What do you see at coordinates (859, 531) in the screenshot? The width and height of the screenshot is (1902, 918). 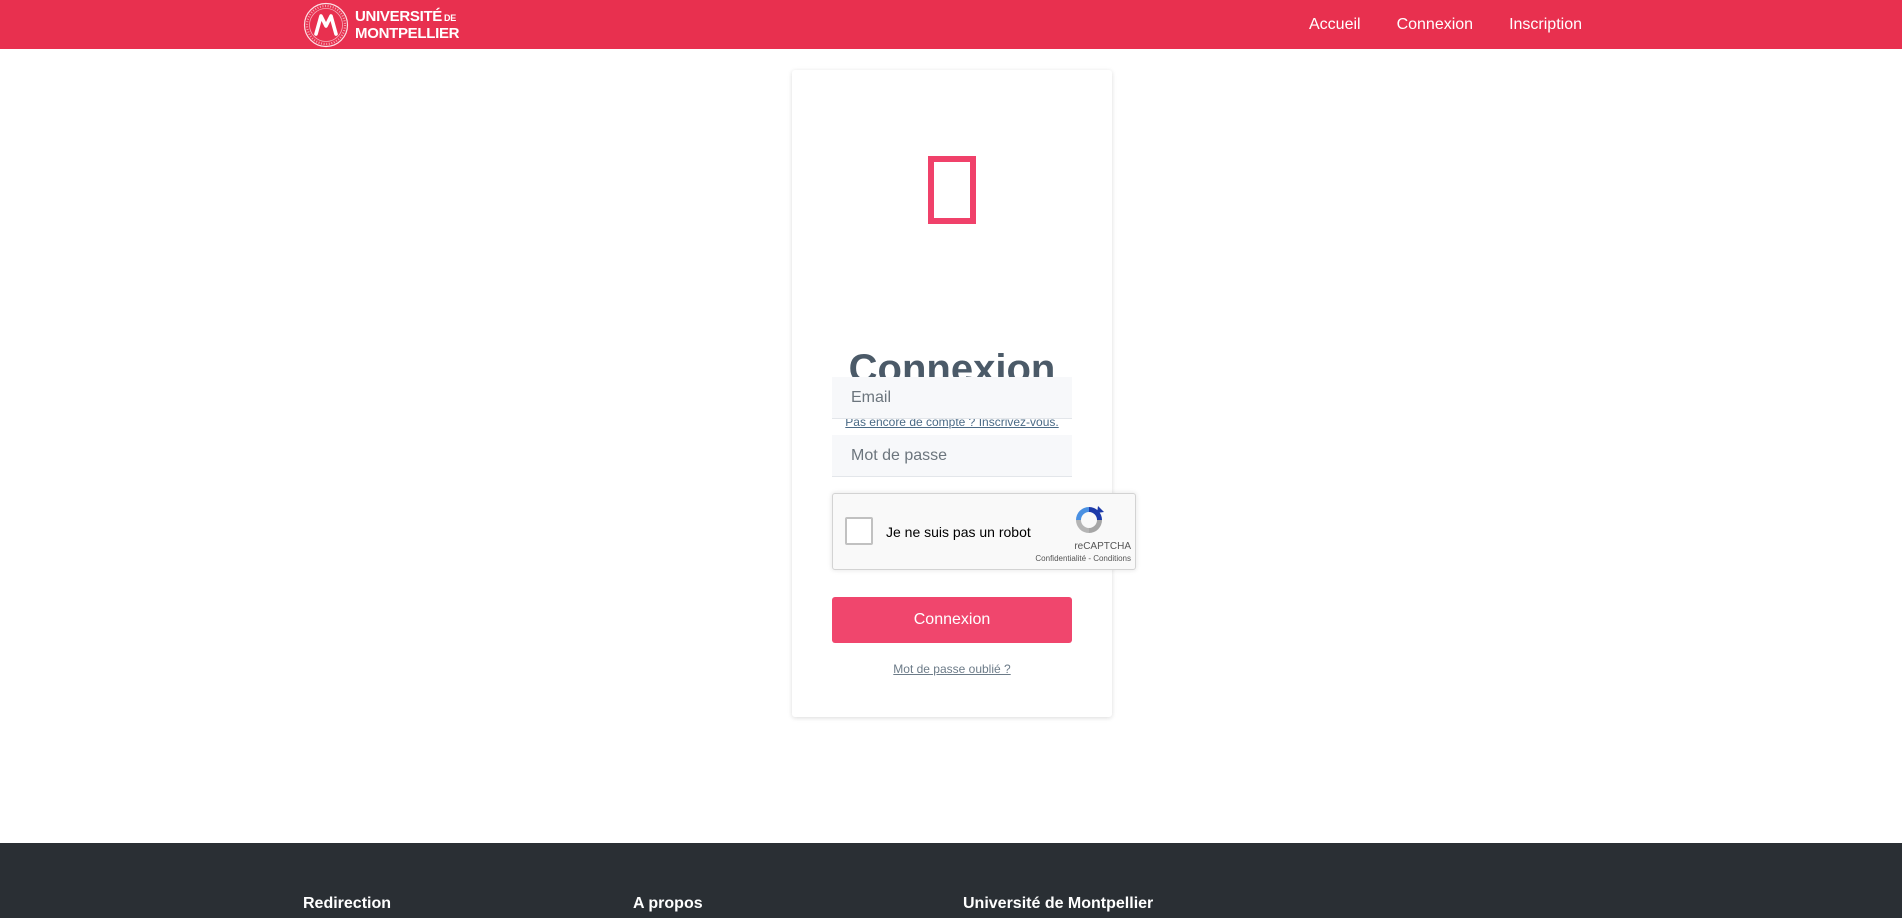 I see `recaptcha-checkbox` at bounding box center [859, 531].